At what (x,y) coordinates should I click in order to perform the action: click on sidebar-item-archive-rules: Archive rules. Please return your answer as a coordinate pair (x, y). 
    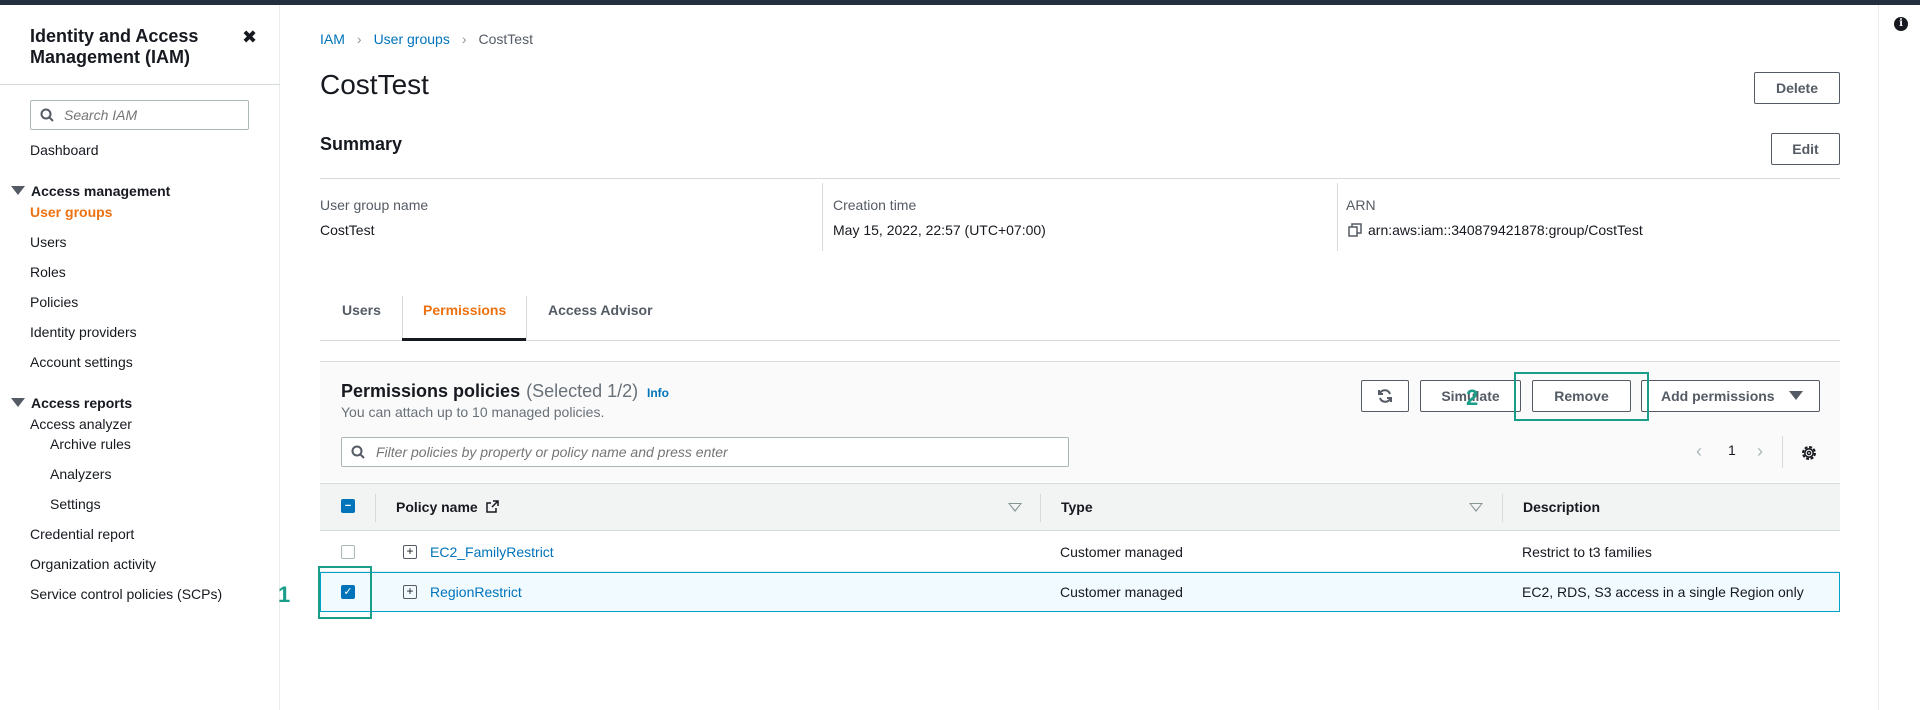
    Looking at the image, I should click on (90, 444).